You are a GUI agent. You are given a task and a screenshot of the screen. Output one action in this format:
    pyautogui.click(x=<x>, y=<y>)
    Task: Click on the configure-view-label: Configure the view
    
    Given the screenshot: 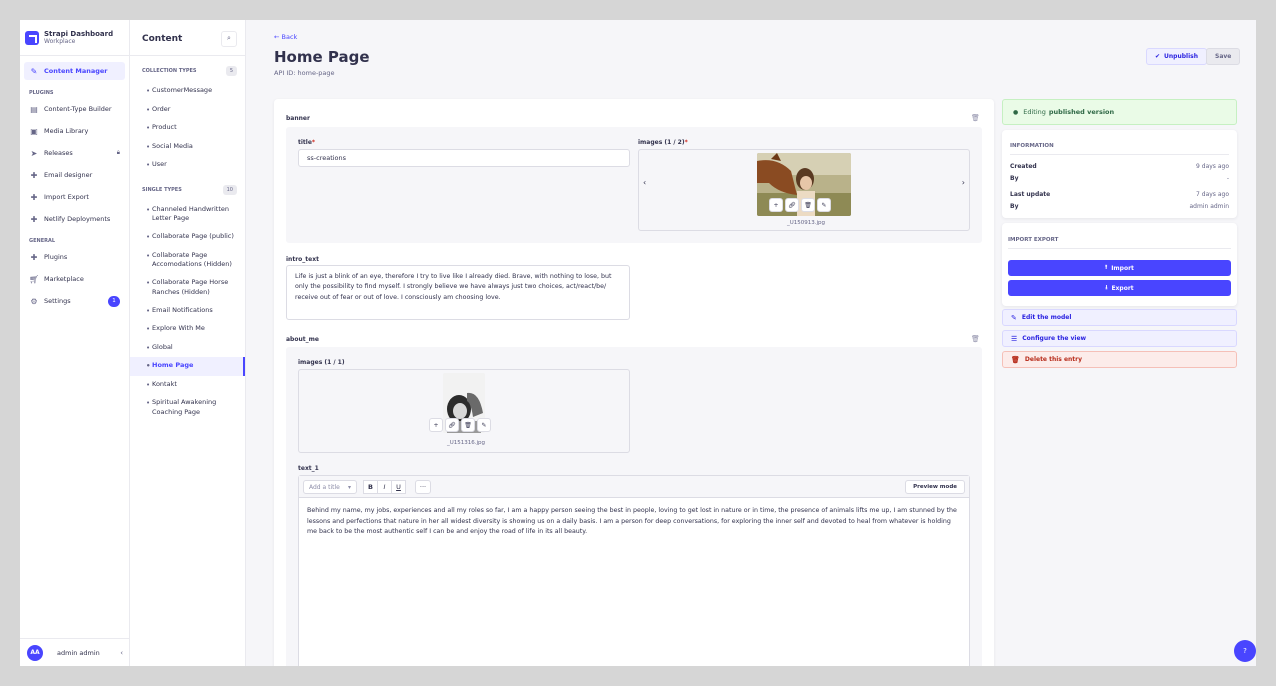 What is the action you would take?
    pyautogui.click(x=1054, y=338)
    